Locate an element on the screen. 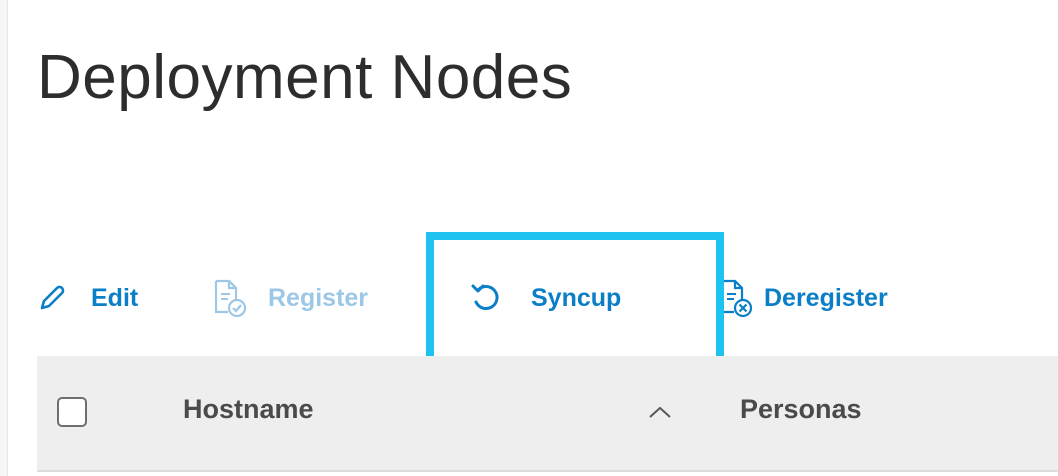 The image size is (1058, 476). page-title: Deployment Nodes is located at coordinates (305, 77).